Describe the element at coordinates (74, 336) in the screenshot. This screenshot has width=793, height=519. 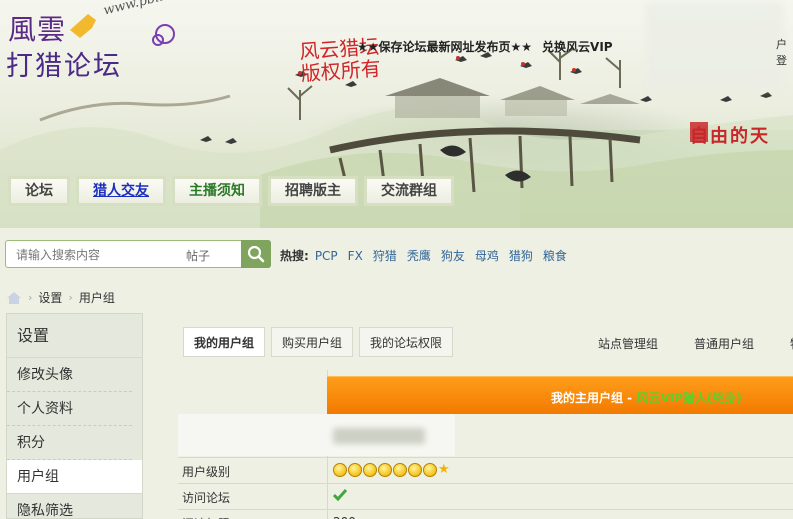
I see `sidebar-title: 设置` at that location.